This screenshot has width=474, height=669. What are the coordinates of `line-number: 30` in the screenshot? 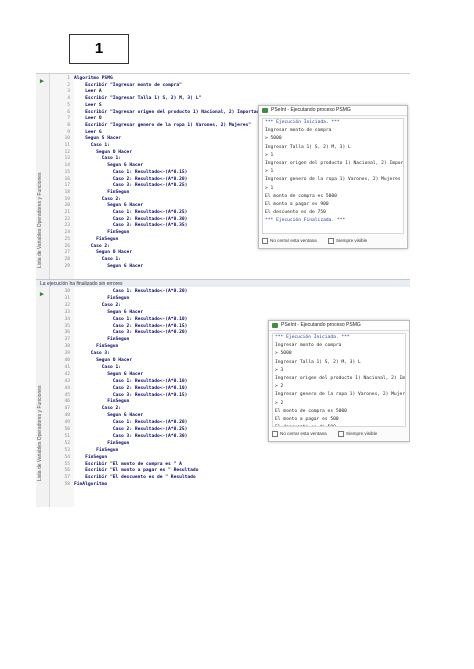 It's located at (67, 291).